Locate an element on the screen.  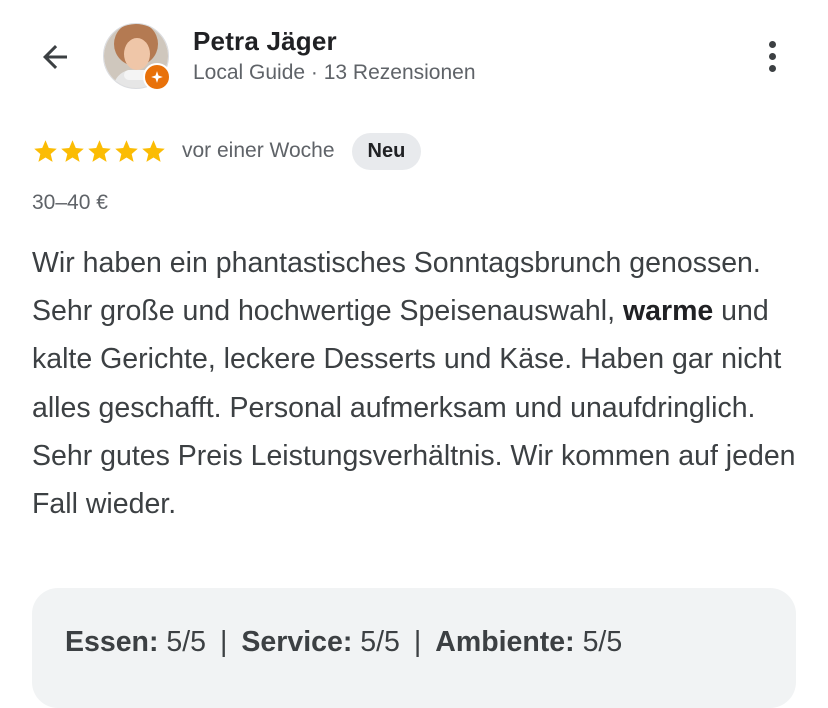
ambience-label: Ambiente: is located at coordinates (505, 642).